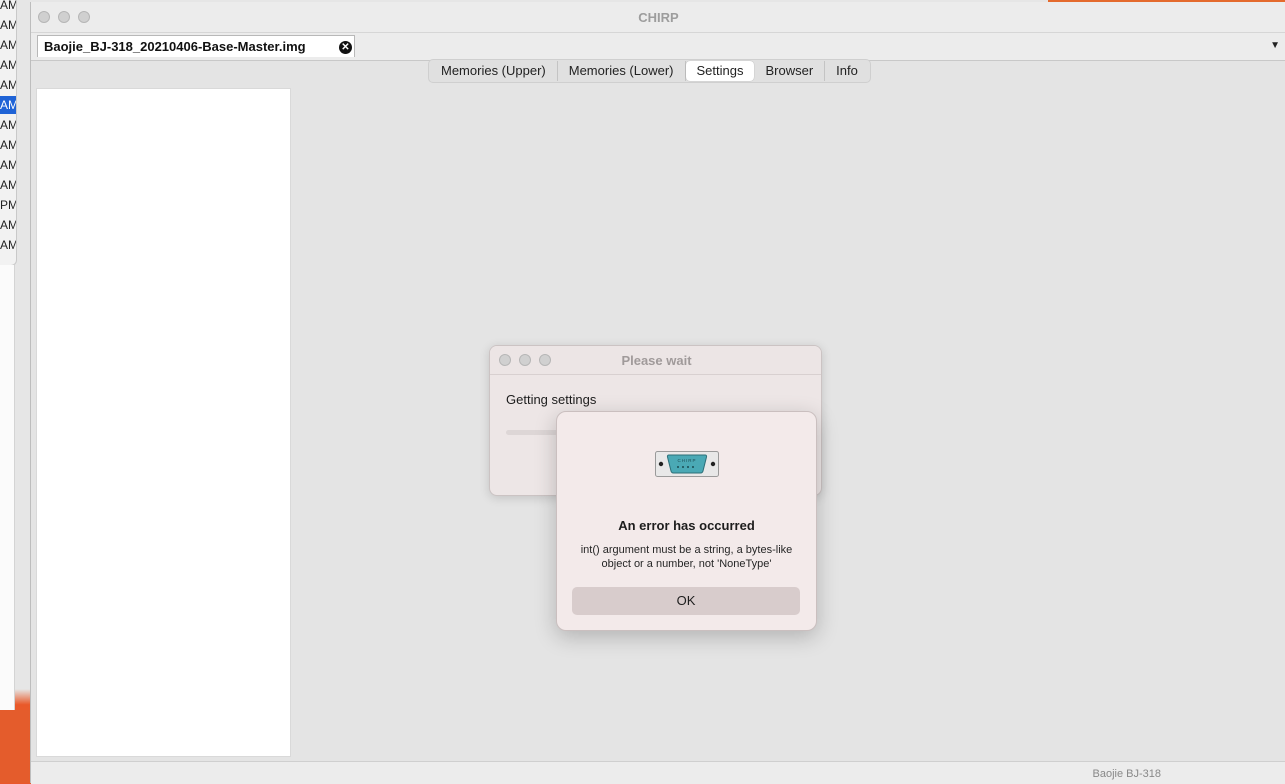 The image size is (1285, 784). What do you see at coordinates (720, 71) in the screenshot?
I see `tab-settings: Settings` at bounding box center [720, 71].